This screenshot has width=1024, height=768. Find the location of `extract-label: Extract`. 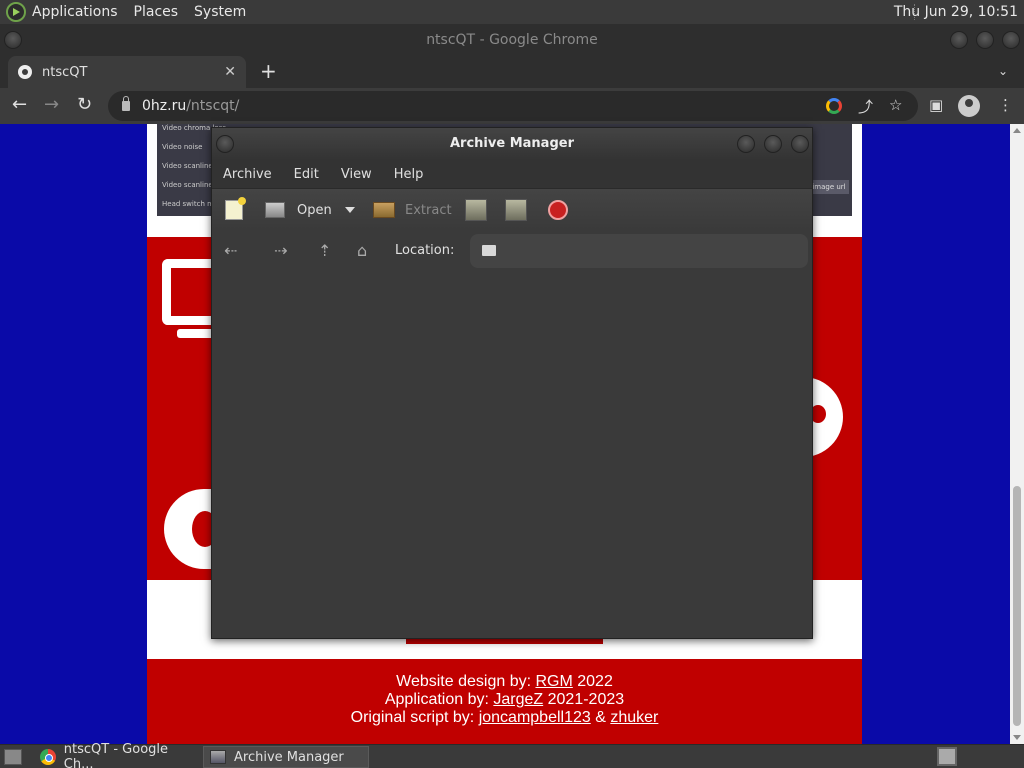

extract-label: Extract is located at coordinates (428, 210).